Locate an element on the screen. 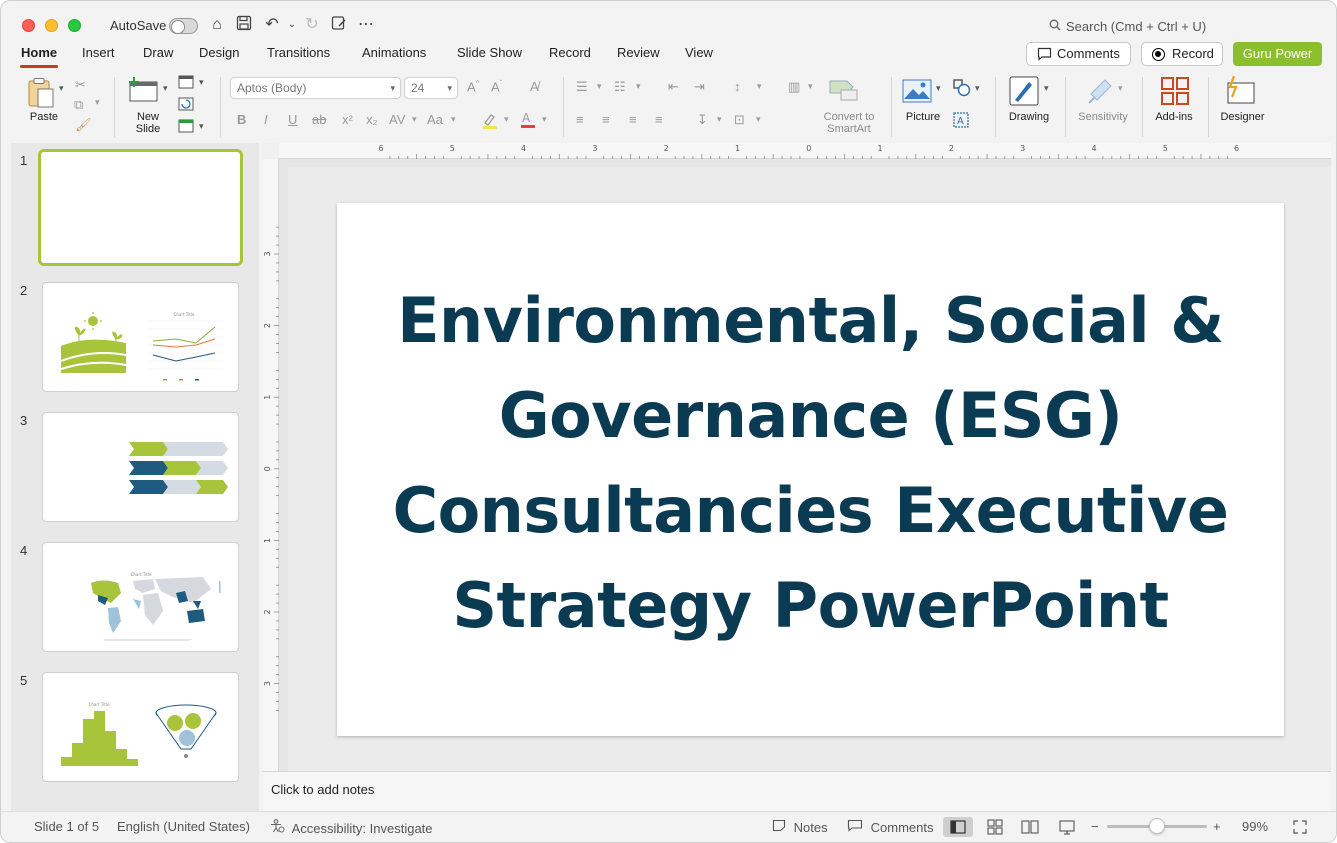 The height and width of the screenshot is (843, 1337). smartart-icon is located at coordinates (844, 92).